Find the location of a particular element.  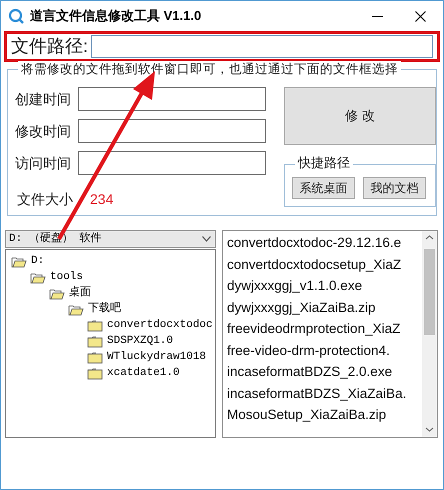

file-list-item: dywjxxxggj_XiaZaiBa.zip is located at coordinates (324, 307).